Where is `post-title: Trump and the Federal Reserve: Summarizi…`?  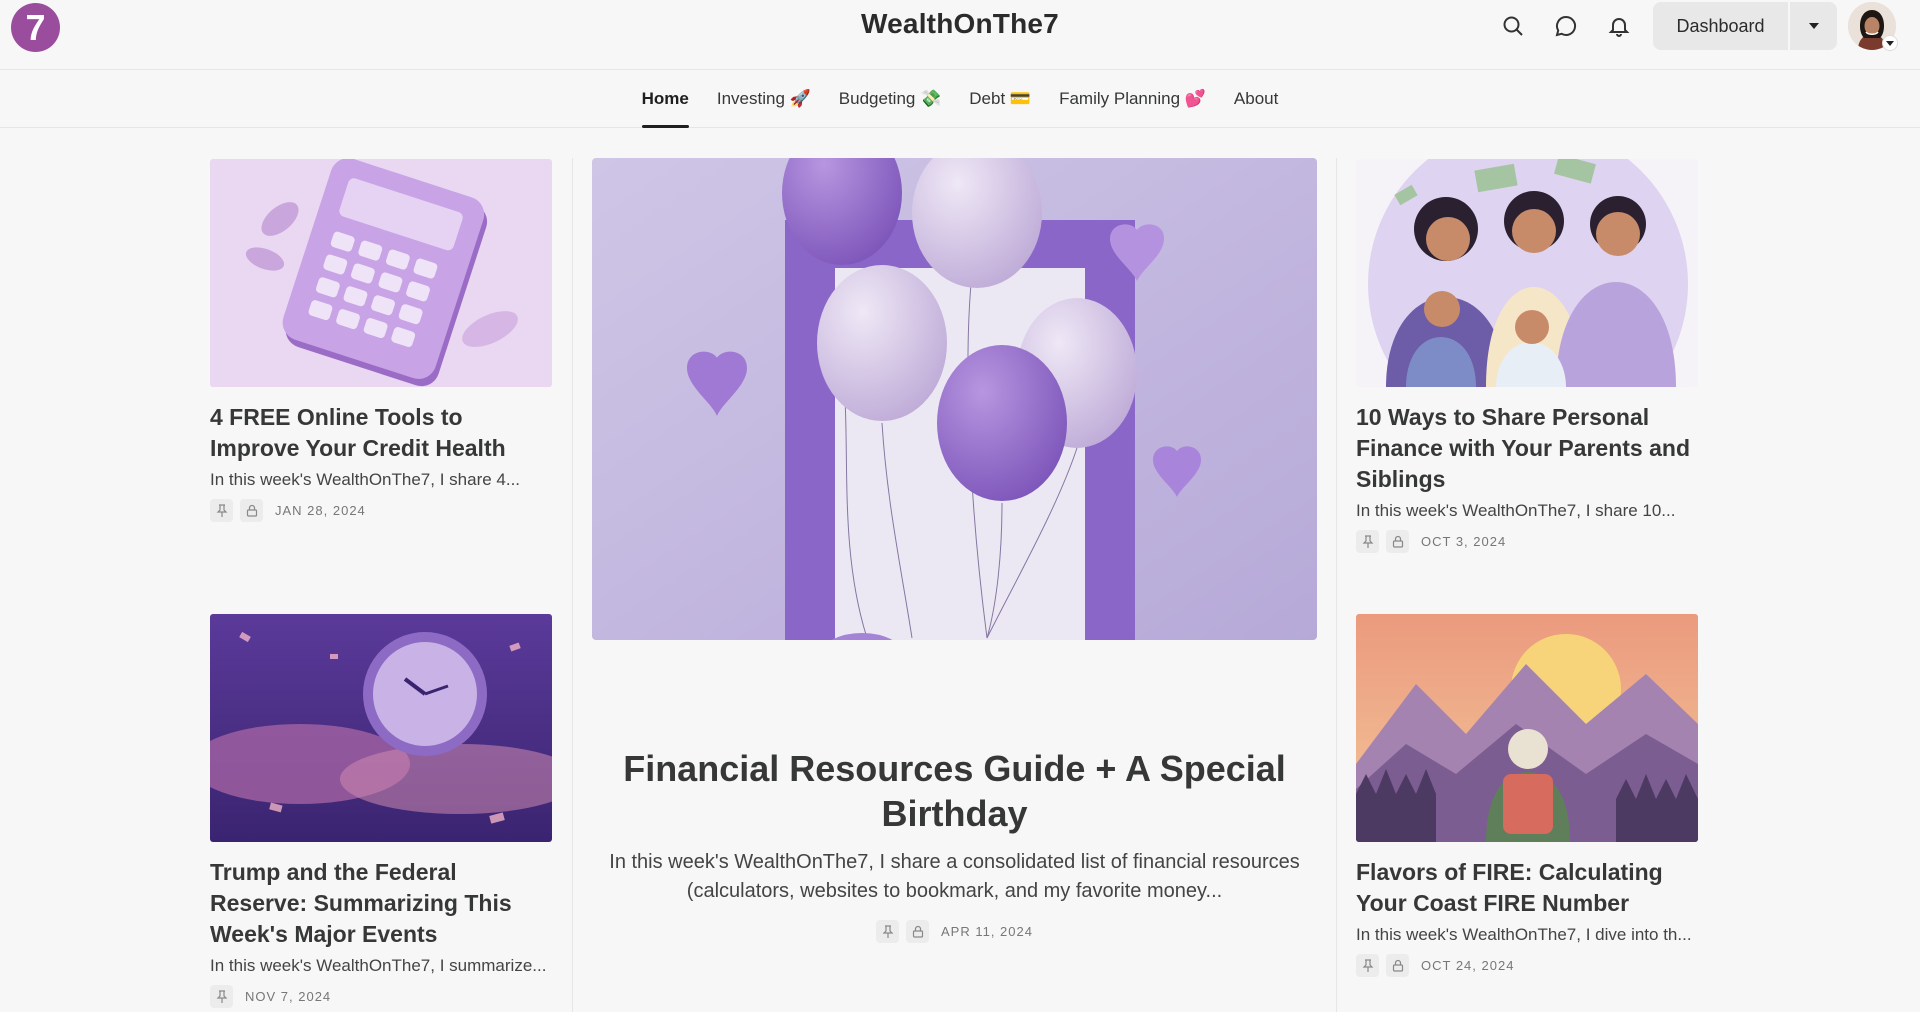 post-title: Trump and the Federal Reserve: Summarizi… is located at coordinates (381, 903).